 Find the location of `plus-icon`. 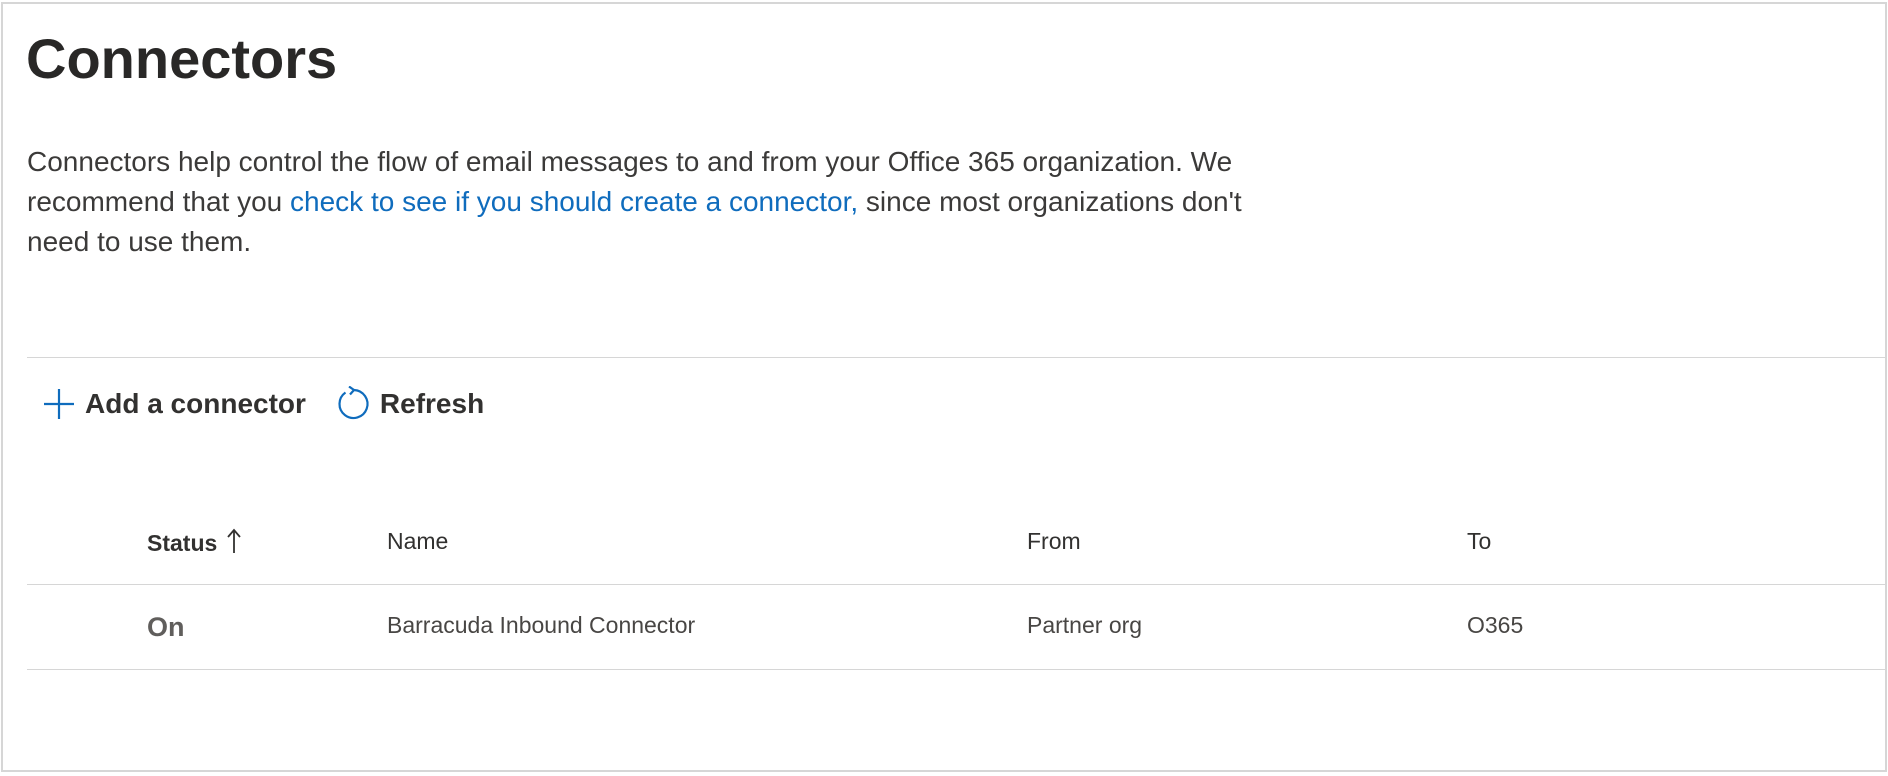

plus-icon is located at coordinates (59, 404).